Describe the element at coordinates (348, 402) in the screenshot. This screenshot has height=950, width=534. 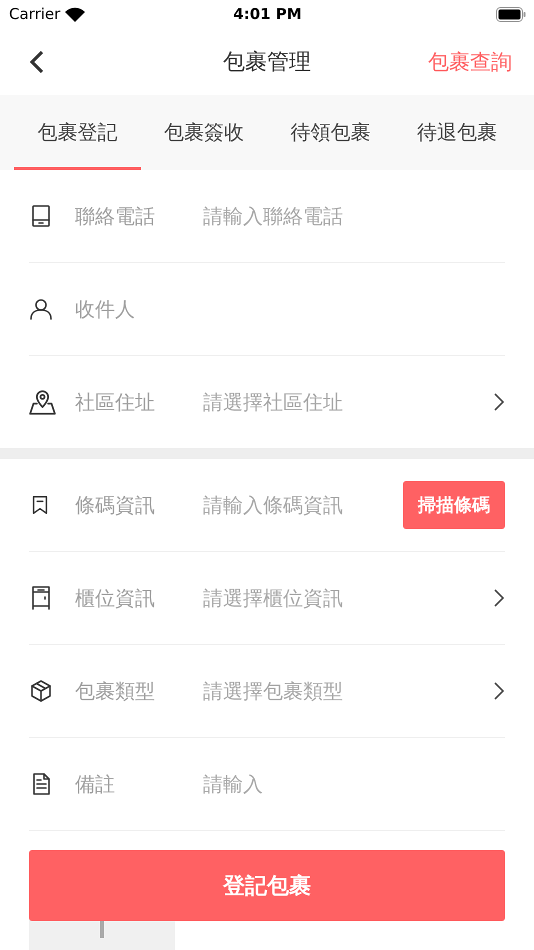
I see `select-field: 請選擇社區住址` at that location.